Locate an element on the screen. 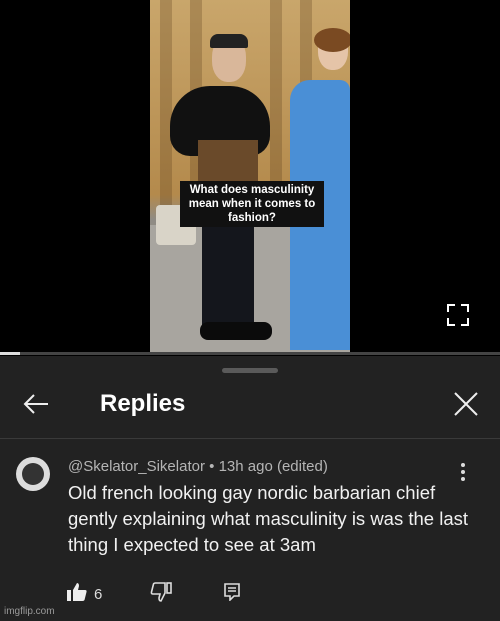 The image size is (500, 621). reply-icon is located at coordinates (232, 594).